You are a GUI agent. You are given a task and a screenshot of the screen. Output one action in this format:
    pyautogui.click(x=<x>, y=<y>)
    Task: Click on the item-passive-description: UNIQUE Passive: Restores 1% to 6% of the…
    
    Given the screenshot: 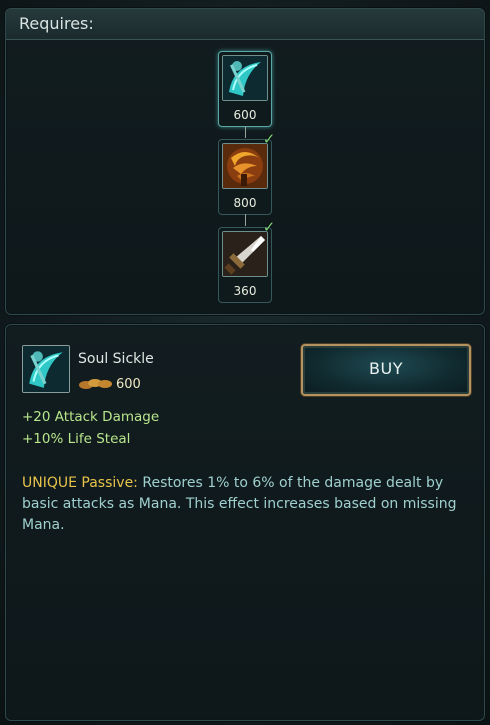 What is the action you would take?
    pyautogui.click(x=242, y=504)
    